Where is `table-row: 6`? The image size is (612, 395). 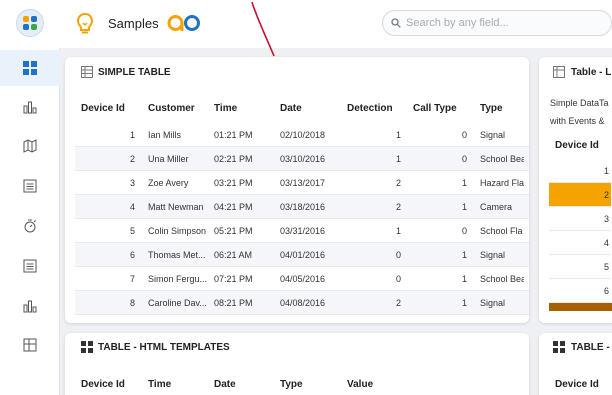
table-row: 6 is located at coordinates (580, 291).